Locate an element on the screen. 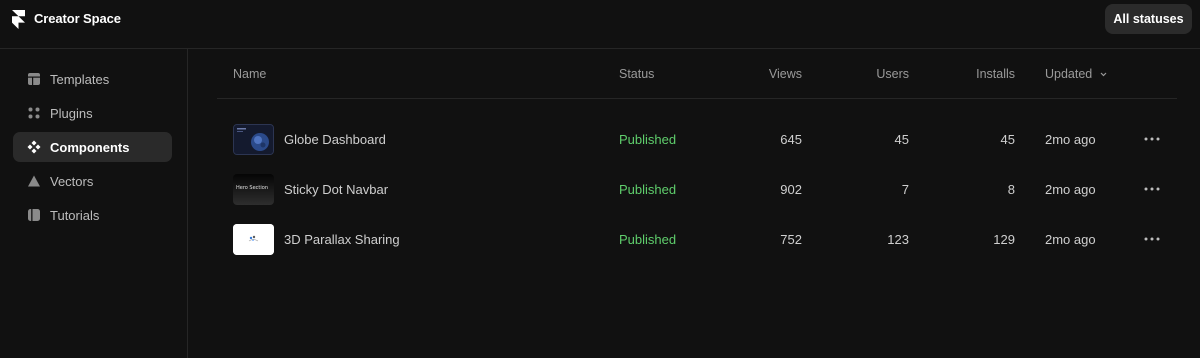 The width and height of the screenshot is (1200, 358). column-header-users: Users is located at coordinates (879, 74).